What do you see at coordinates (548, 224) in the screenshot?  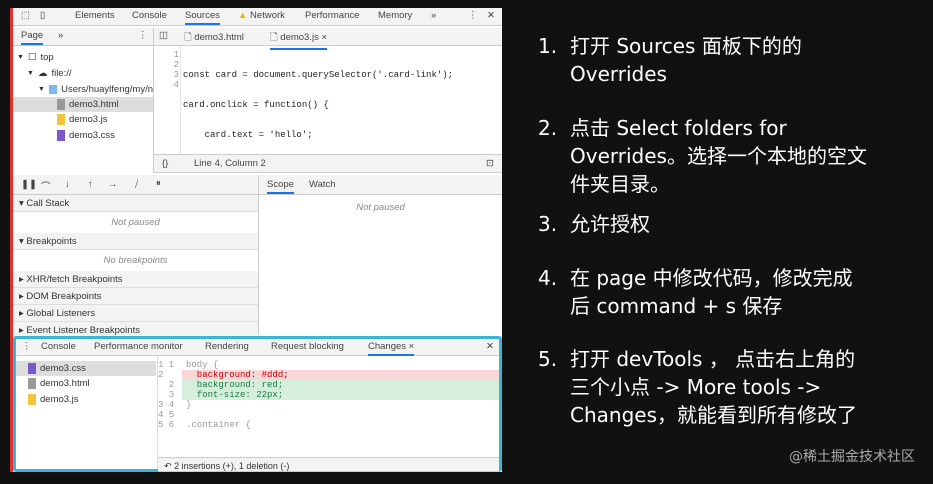 I see `step-number: 3.` at bounding box center [548, 224].